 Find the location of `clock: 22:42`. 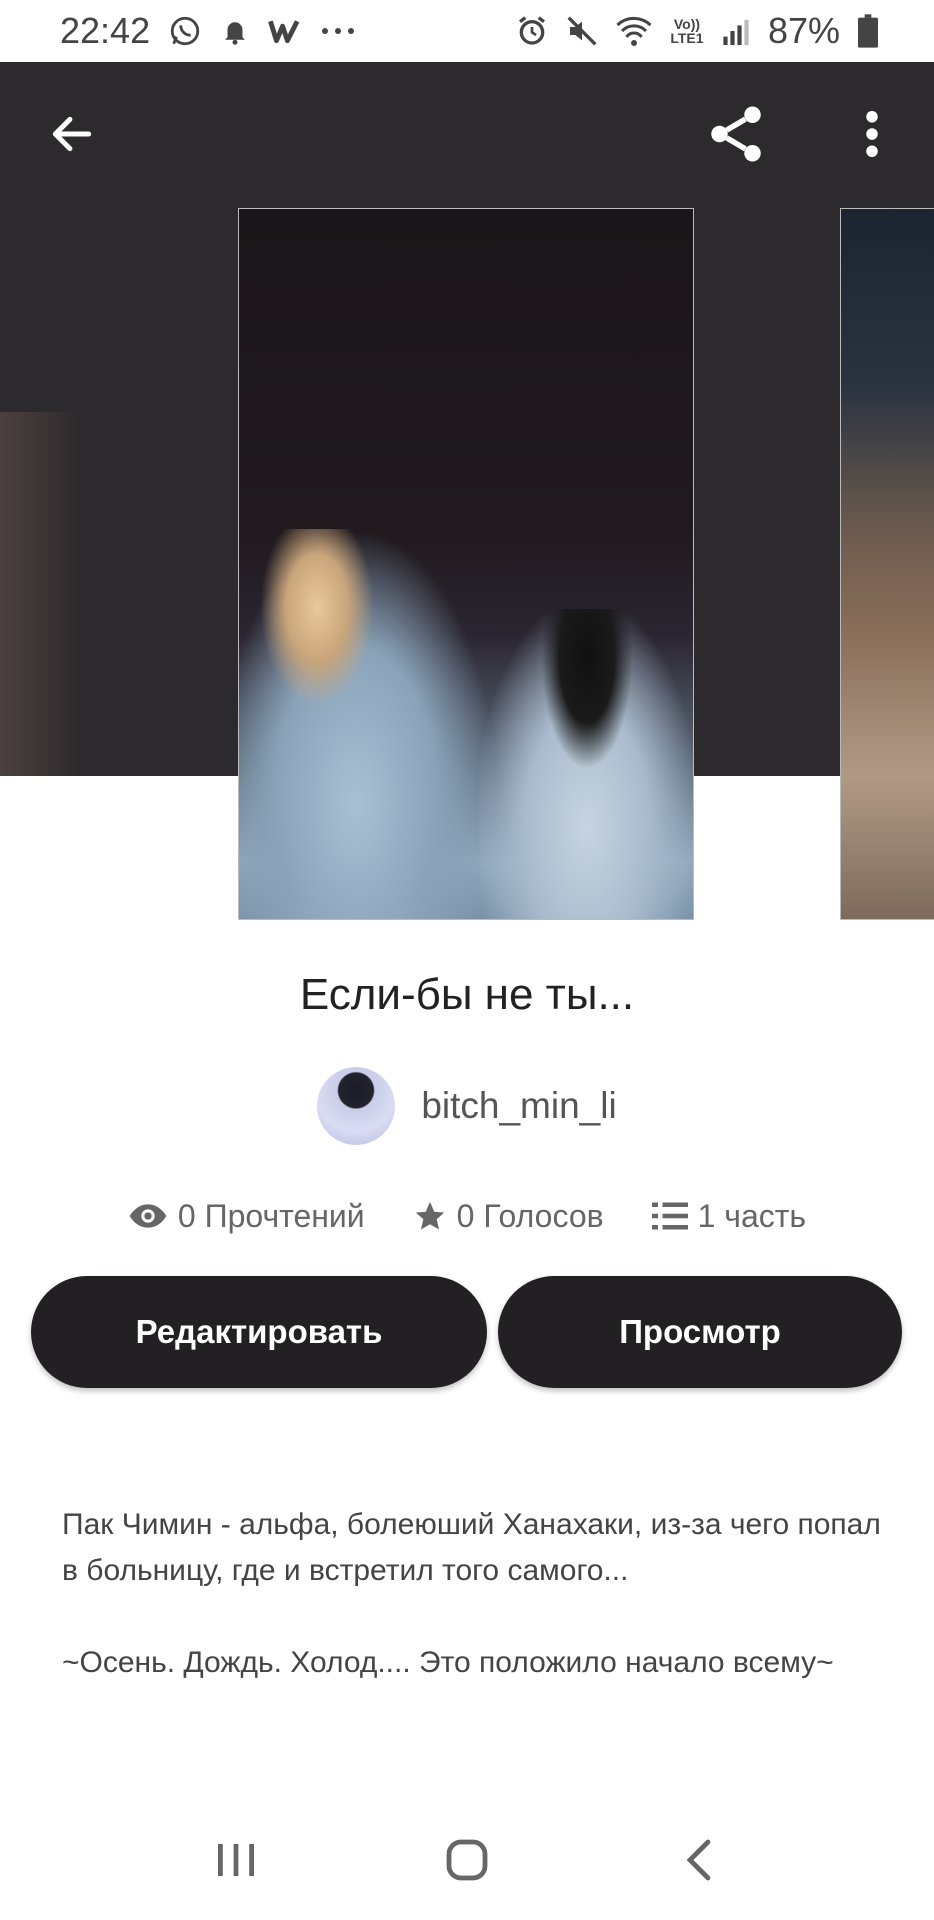

clock: 22:42 is located at coordinates (105, 30).